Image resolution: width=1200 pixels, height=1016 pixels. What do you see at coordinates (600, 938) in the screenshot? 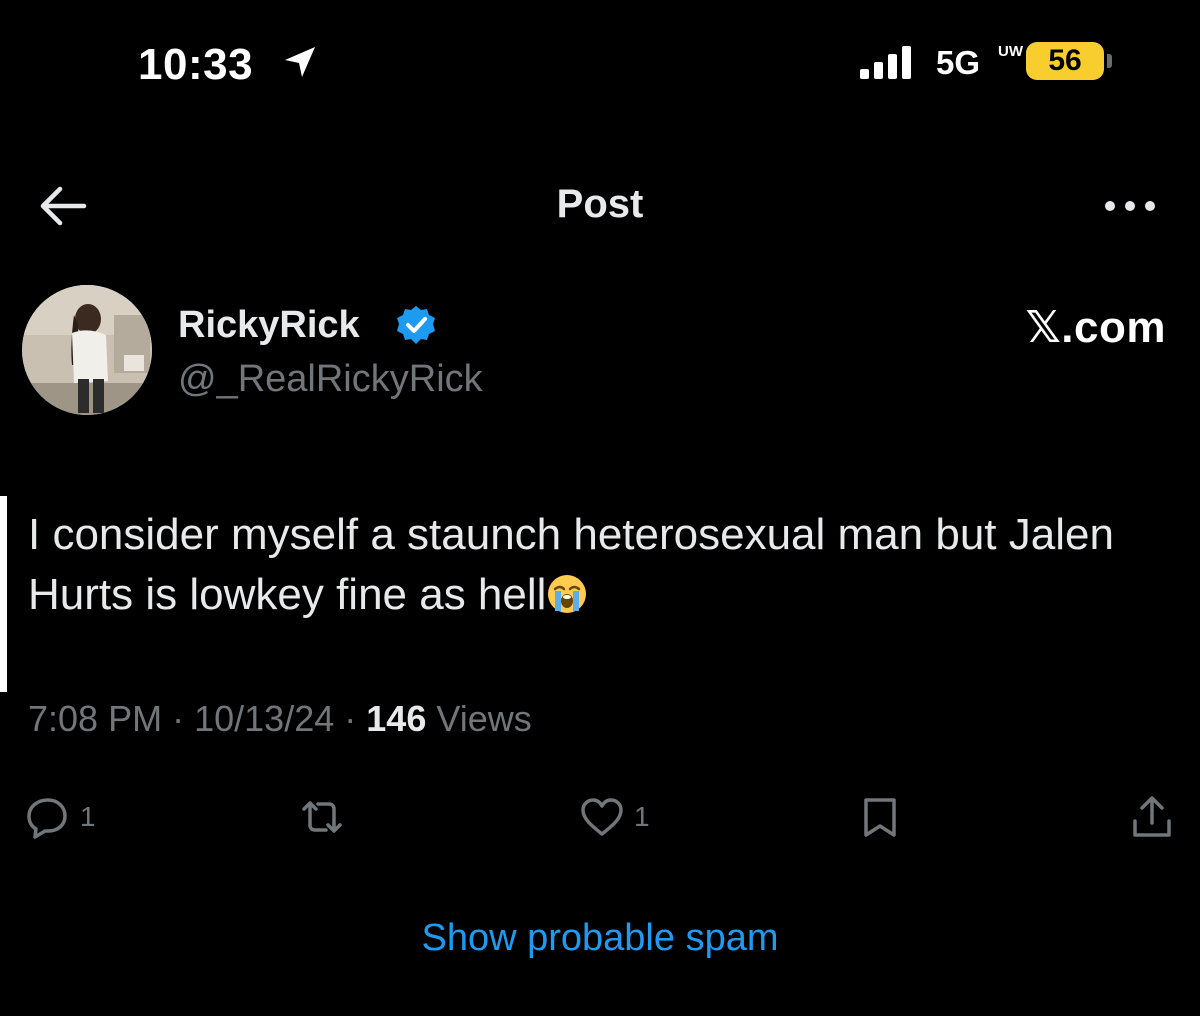
I see `show-probable-spam-link: Show probable spam` at bounding box center [600, 938].